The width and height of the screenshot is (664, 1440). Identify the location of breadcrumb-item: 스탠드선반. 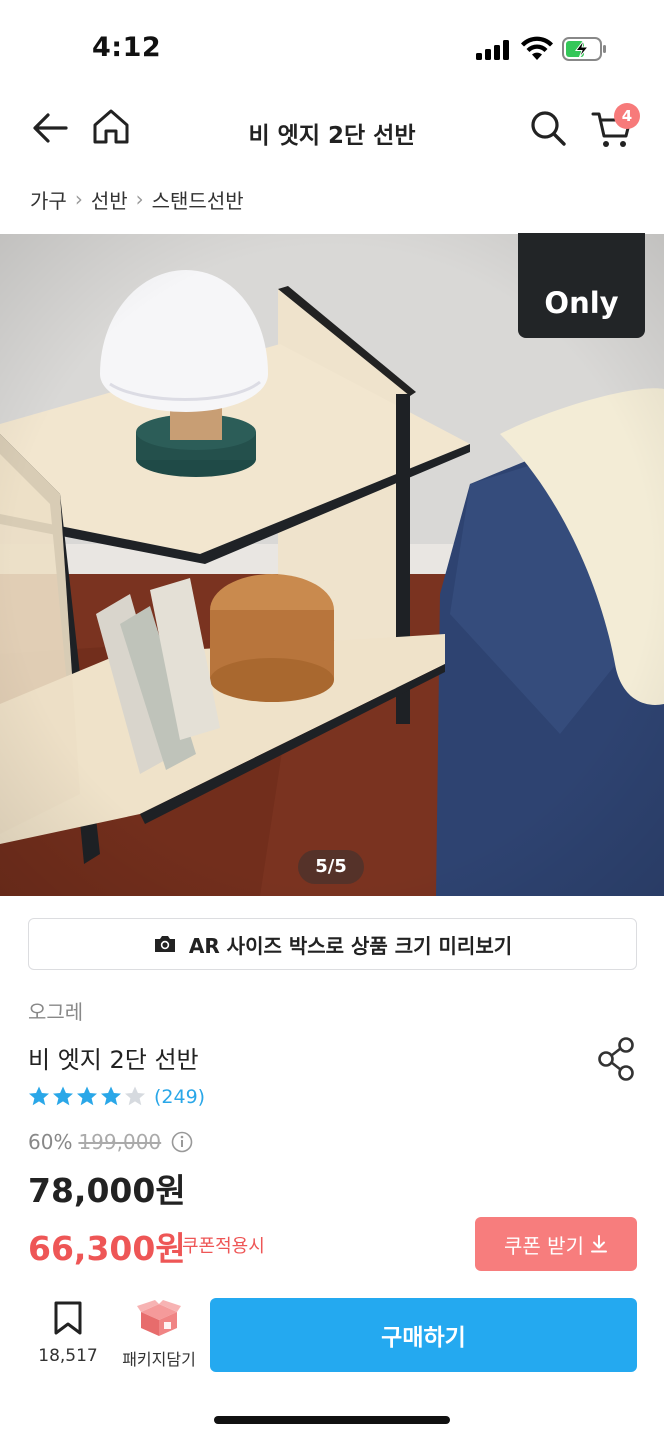
(198, 199).